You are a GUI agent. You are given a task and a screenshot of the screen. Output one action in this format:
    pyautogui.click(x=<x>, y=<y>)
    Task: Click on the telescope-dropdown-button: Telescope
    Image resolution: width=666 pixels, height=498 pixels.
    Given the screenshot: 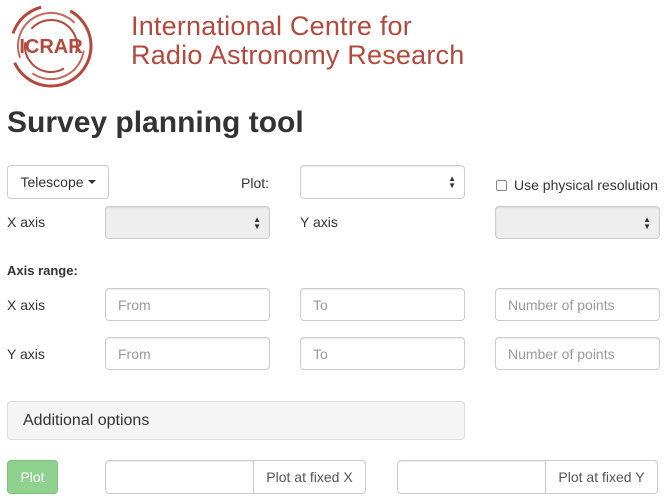 What is the action you would take?
    pyautogui.click(x=58, y=182)
    